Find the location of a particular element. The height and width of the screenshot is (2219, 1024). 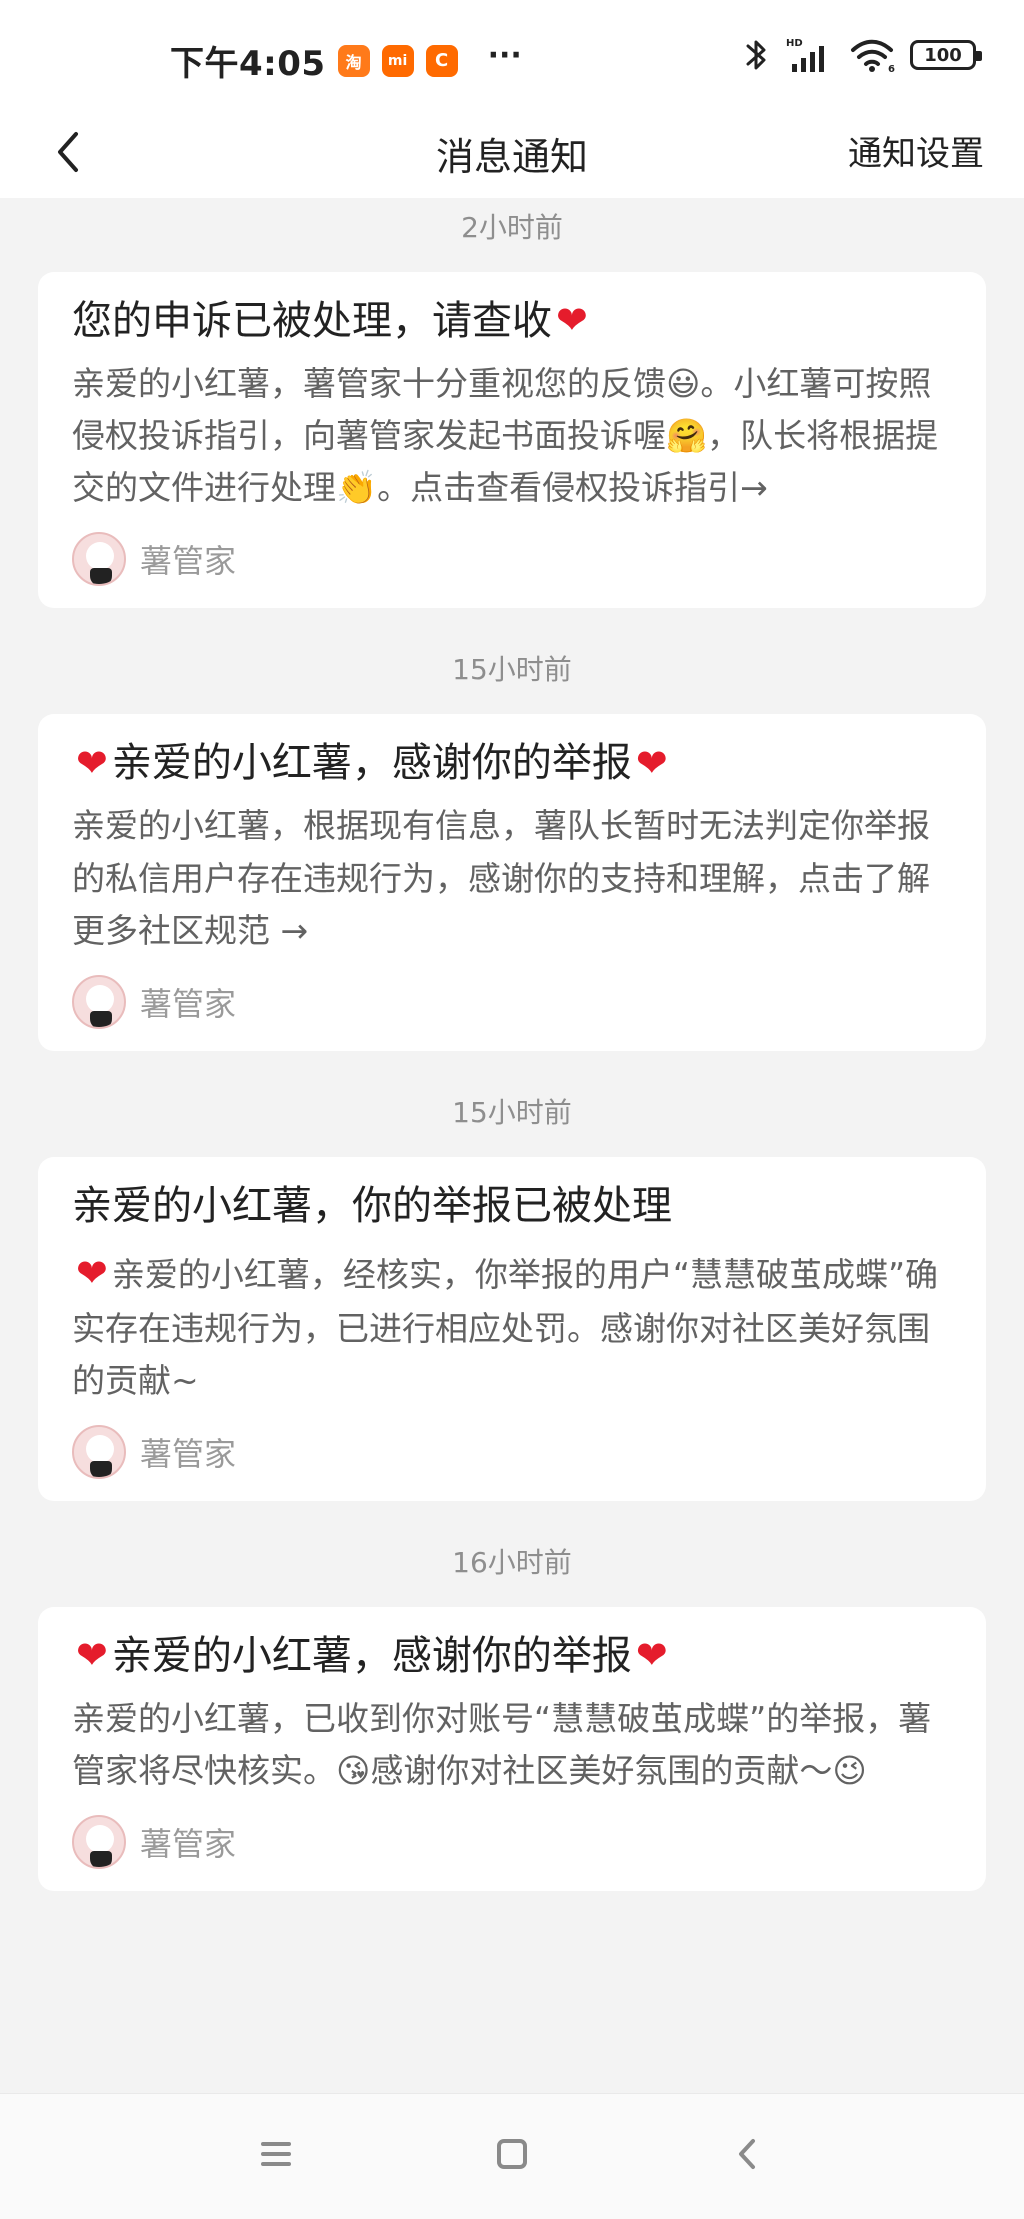

taobao-icon: 淘 is located at coordinates (353, 60).